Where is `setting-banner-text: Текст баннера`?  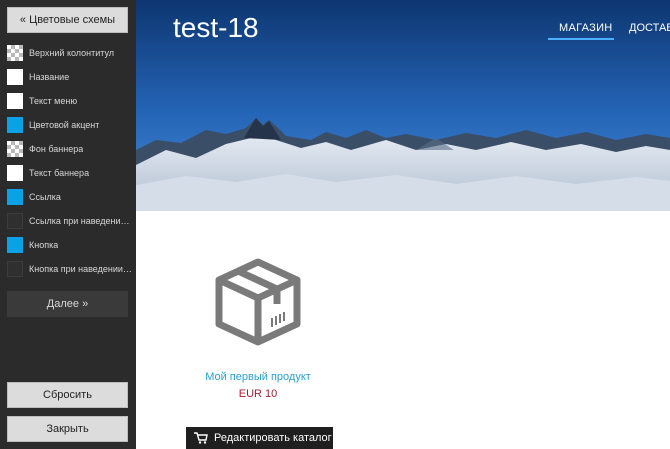 setting-banner-text: Текст баннера is located at coordinates (69, 173).